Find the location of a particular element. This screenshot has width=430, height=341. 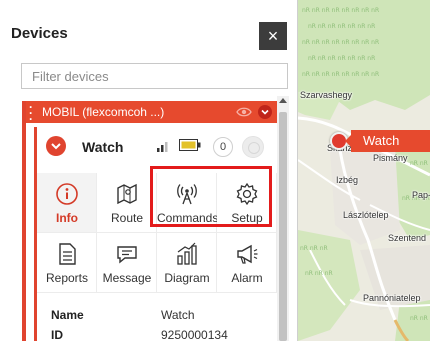

message-count-badge: 0 is located at coordinates (223, 147).